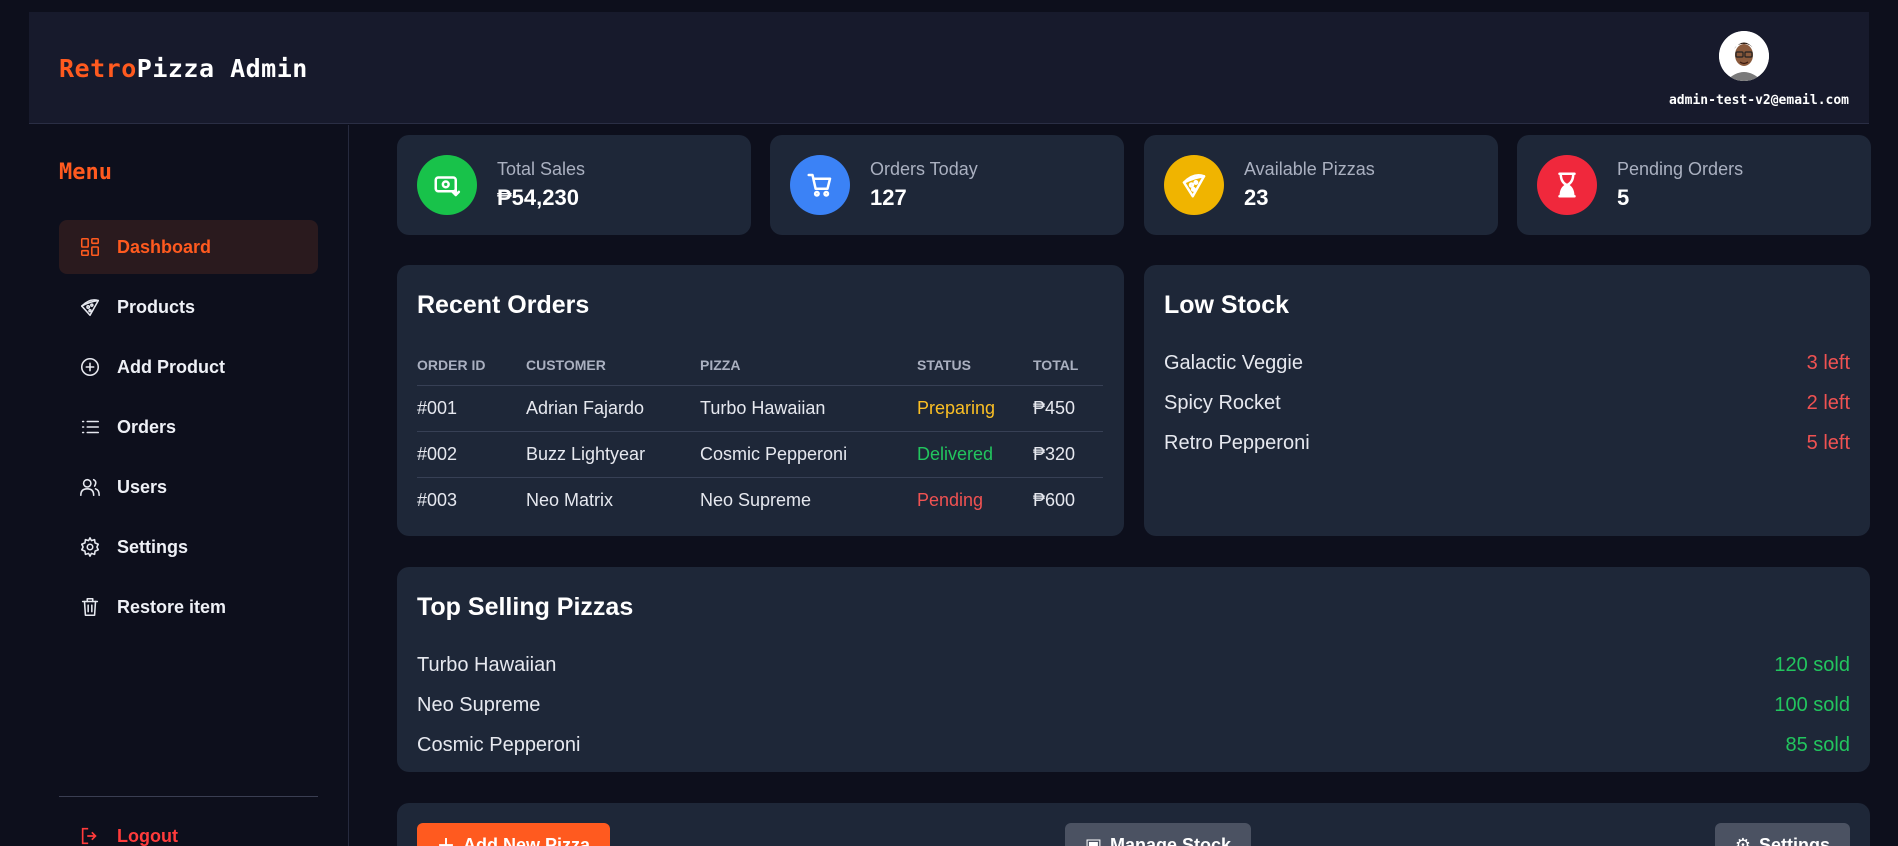 This screenshot has width=1898, height=846. I want to click on settings-button: ⚙ Settings, so click(1782, 834).